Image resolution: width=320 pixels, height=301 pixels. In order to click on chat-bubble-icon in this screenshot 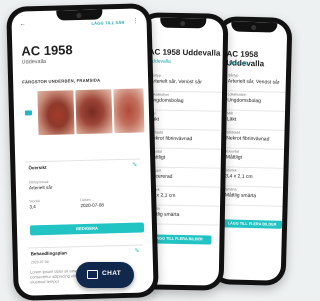, I will do `click(92, 274)`.